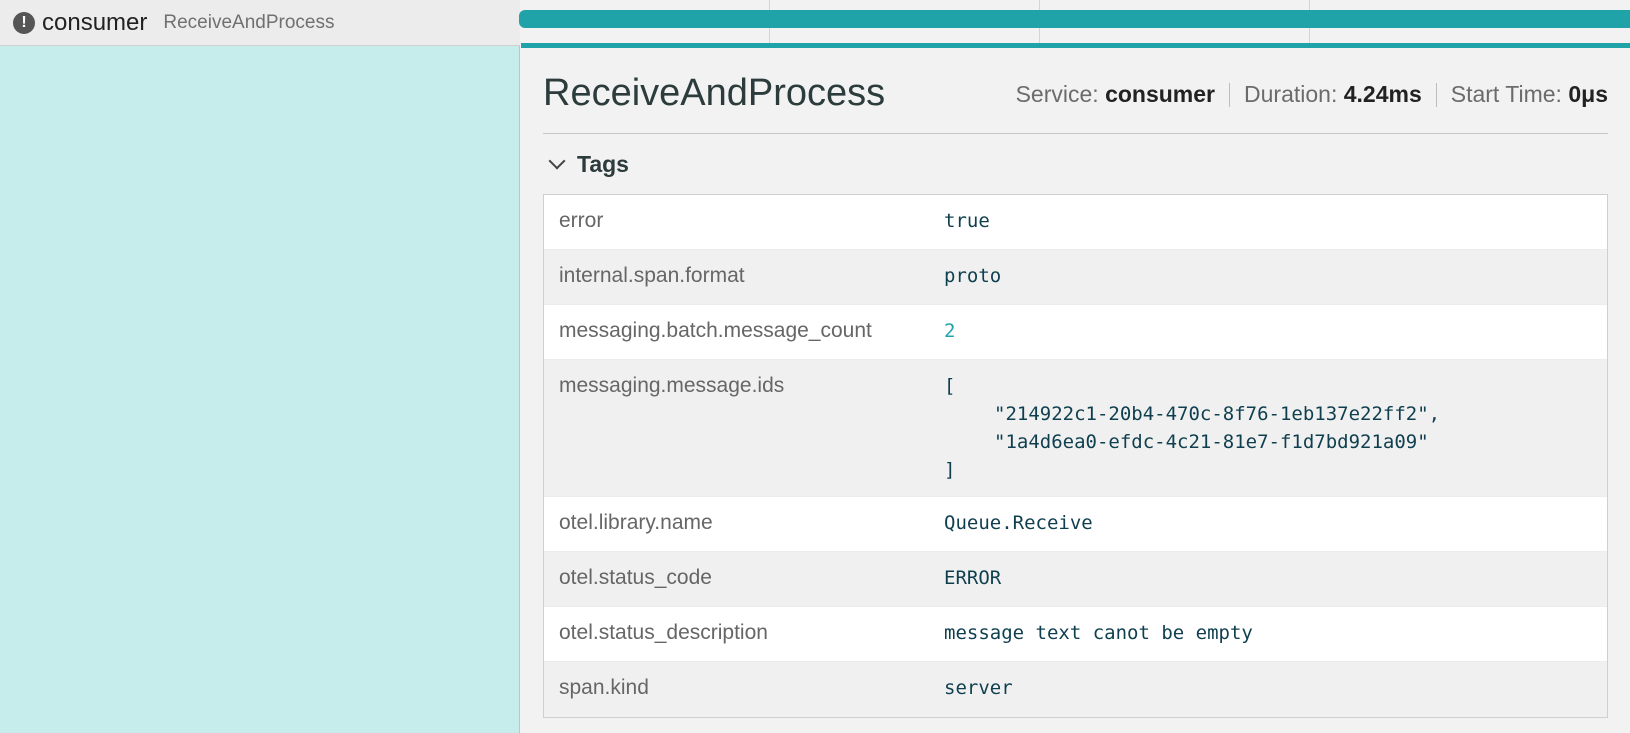  I want to click on json-line: "214922c1-20b4-470c-8f76-1eb137e22ff2",, so click(1217, 414).